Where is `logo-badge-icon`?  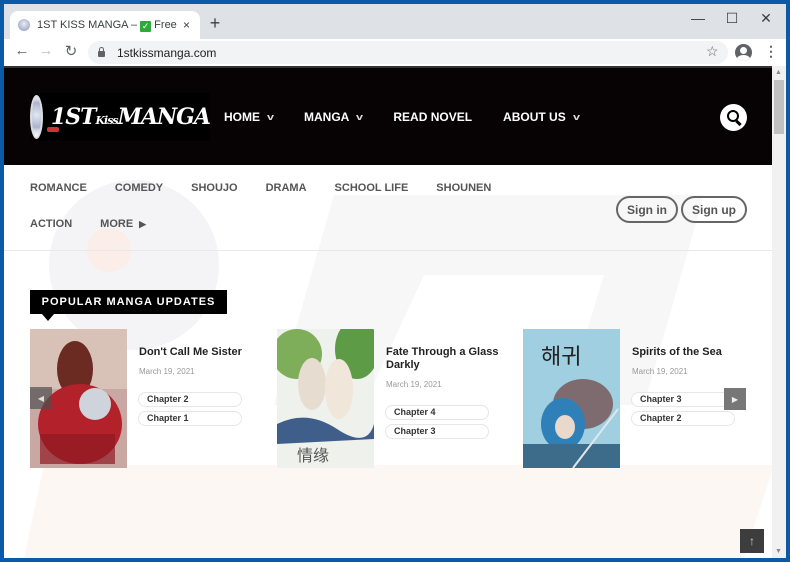 logo-badge-icon is located at coordinates (44, 117).